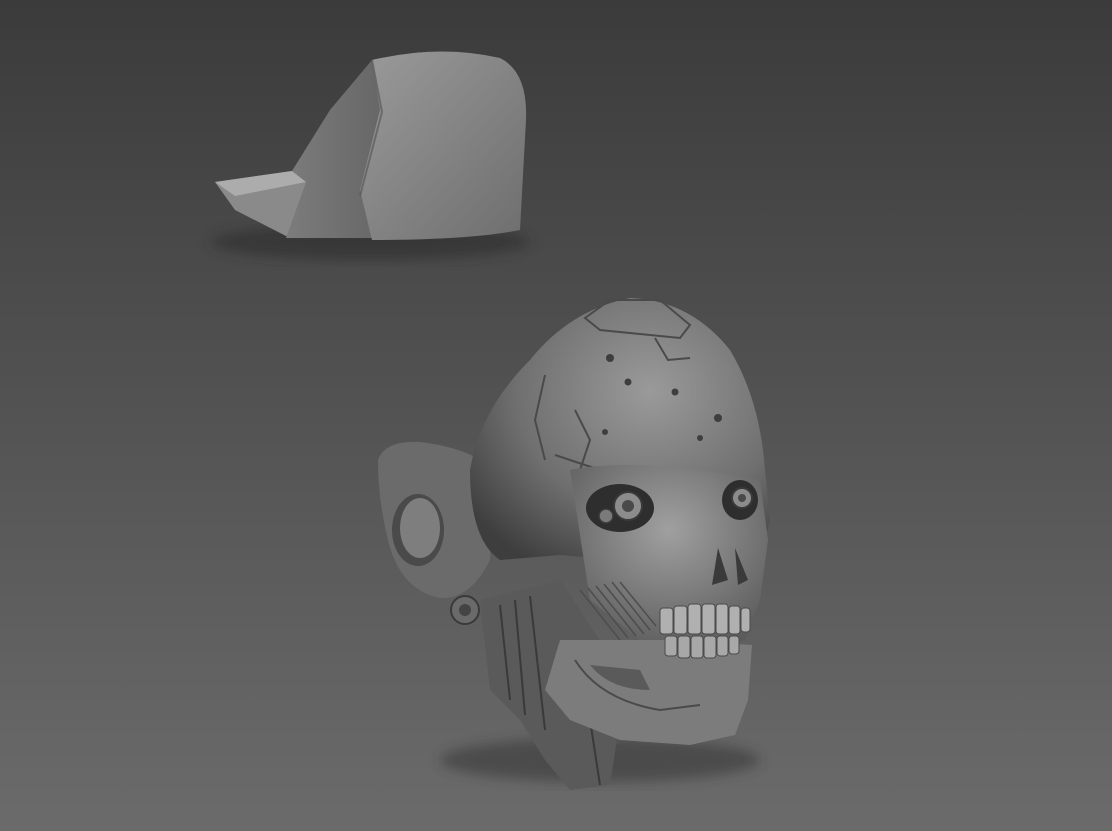 This screenshot has width=1112, height=831. What do you see at coordinates (420, 528) in the screenshot?
I see `ear-hole-rim` at bounding box center [420, 528].